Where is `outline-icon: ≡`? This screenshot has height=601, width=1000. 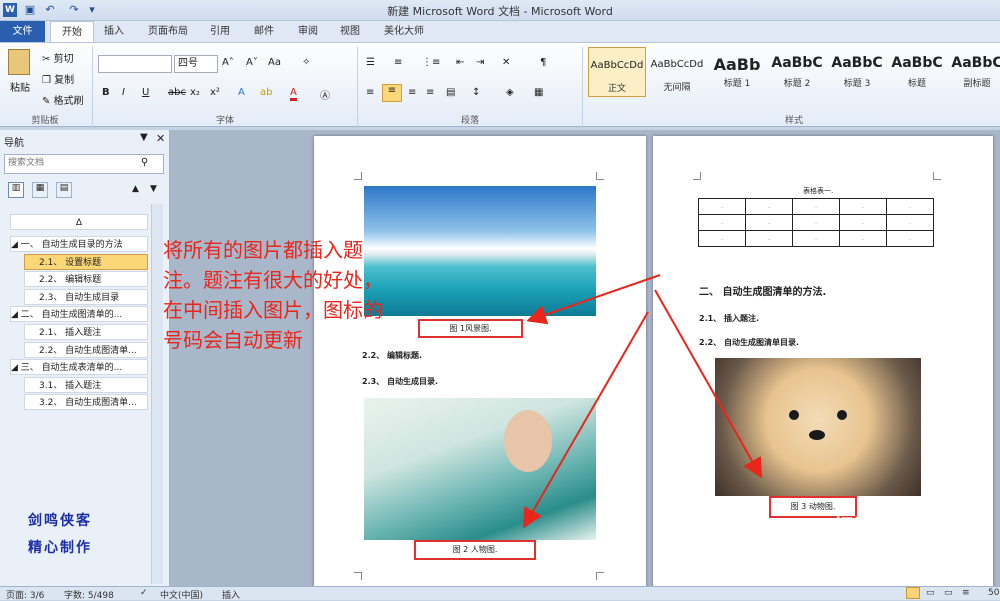
outline-icon: ≡ is located at coordinates (966, 593).